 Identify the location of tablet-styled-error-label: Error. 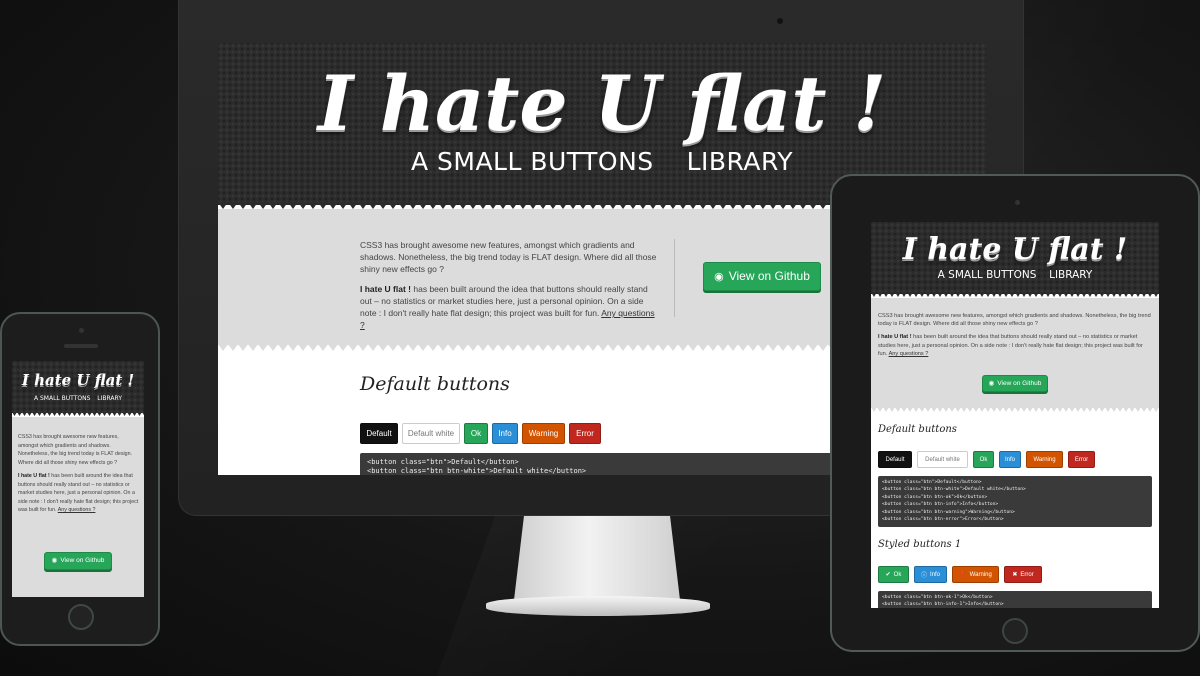
(1027, 574).